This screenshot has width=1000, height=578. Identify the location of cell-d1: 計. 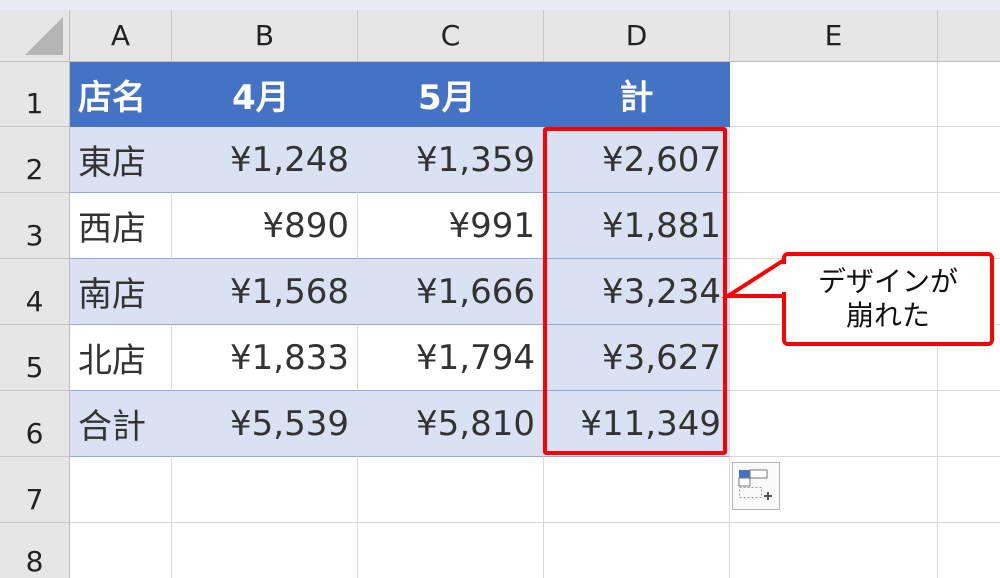
(637, 94).